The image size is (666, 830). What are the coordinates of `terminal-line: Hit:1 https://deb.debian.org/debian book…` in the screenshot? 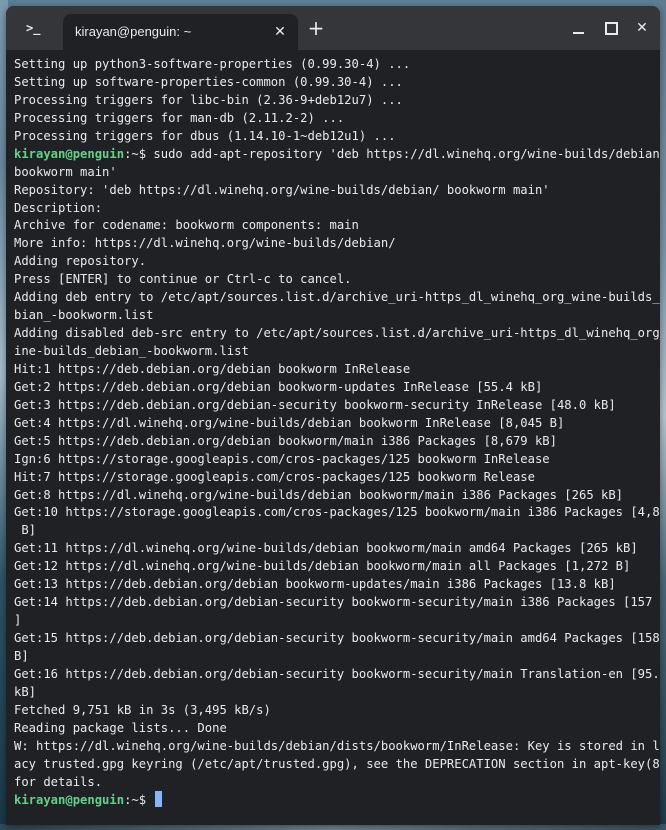 It's located at (334, 370).